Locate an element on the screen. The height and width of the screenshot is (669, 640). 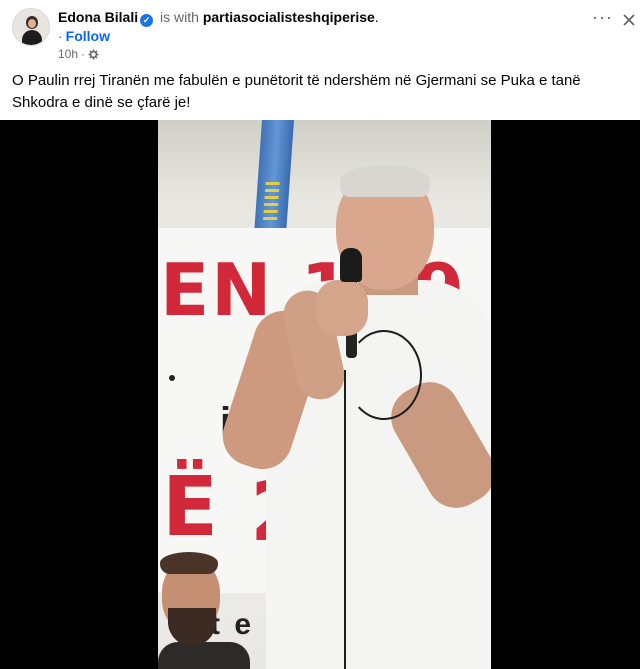
bystander-body is located at coordinates (204, 655).